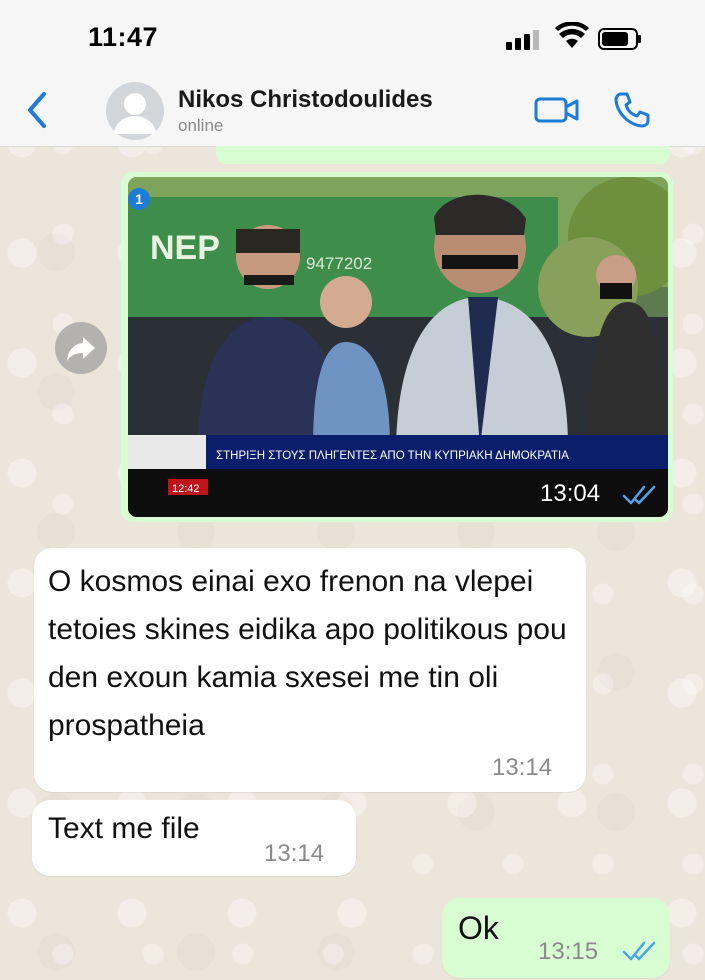 The width and height of the screenshot is (705, 980). What do you see at coordinates (201, 125) in the screenshot?
I see `contact-status: online` at bounding box center [201, 125].